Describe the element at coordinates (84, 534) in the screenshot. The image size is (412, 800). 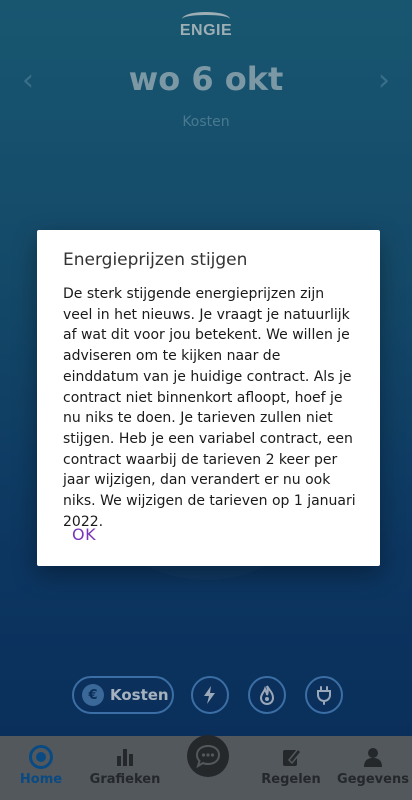
I see `ok-button: OK` at that location.